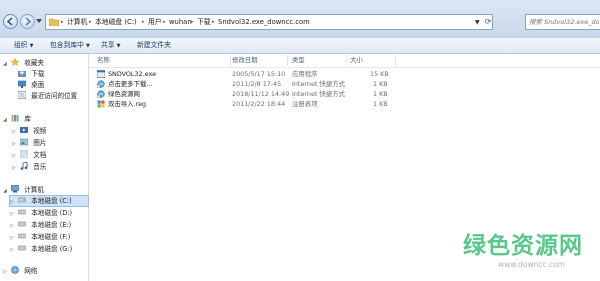  I want to click on command-toolbar: 组织 ▼ 包含到库中 ▼ 共享 ▼ 新建文件夹, so click(300, 46).